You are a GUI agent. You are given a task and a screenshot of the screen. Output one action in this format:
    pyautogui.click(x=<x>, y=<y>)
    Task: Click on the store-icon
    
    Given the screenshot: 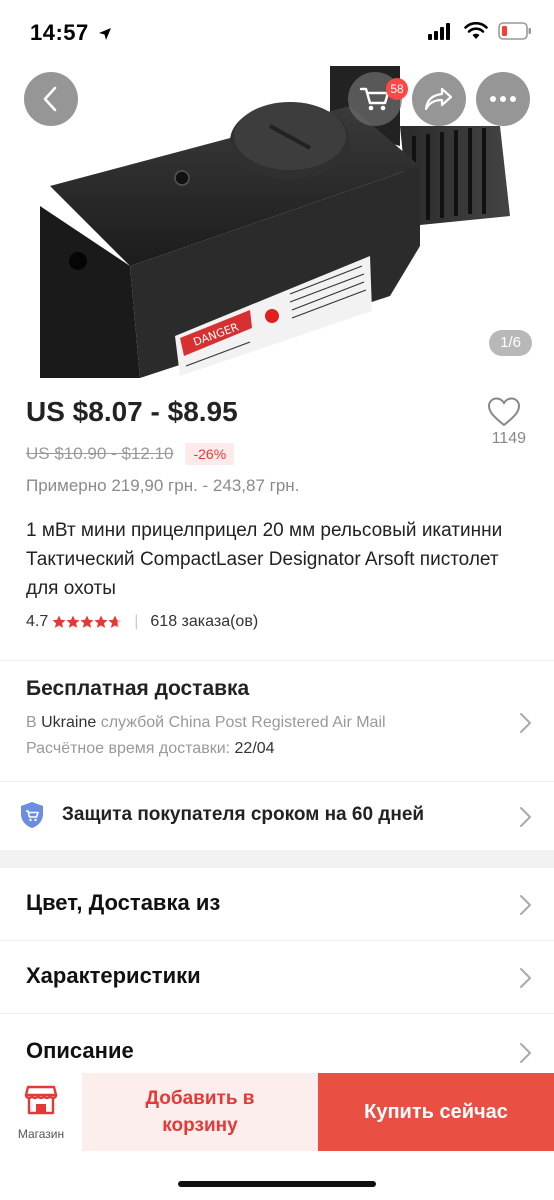 What is the action you would take?
    pyautogui.click(x=41, y=1100)
    